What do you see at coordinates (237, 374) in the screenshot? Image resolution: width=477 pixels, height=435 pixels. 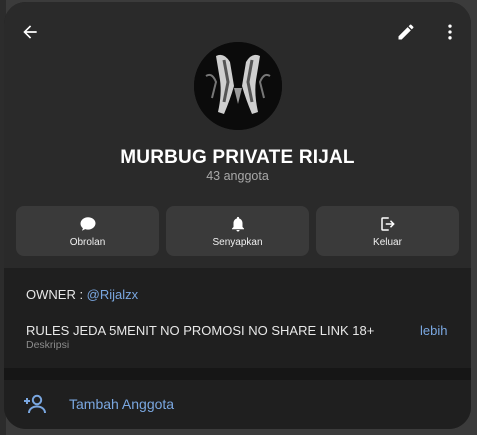 I see `section-divider` at bounding box center [237, 374].